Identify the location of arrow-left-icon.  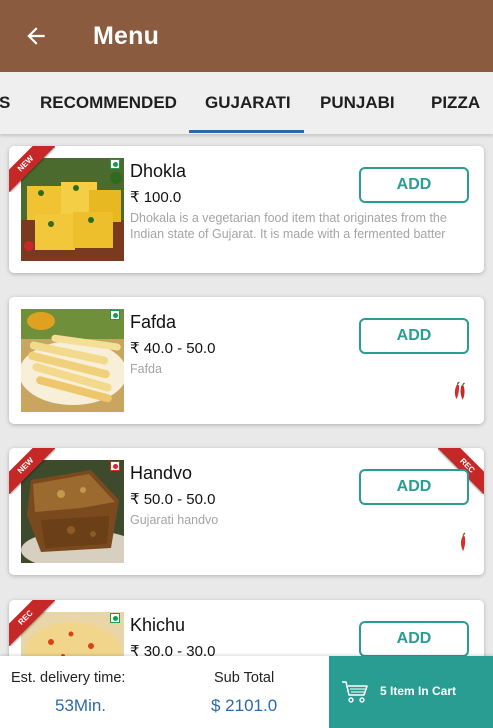
(36, 36).